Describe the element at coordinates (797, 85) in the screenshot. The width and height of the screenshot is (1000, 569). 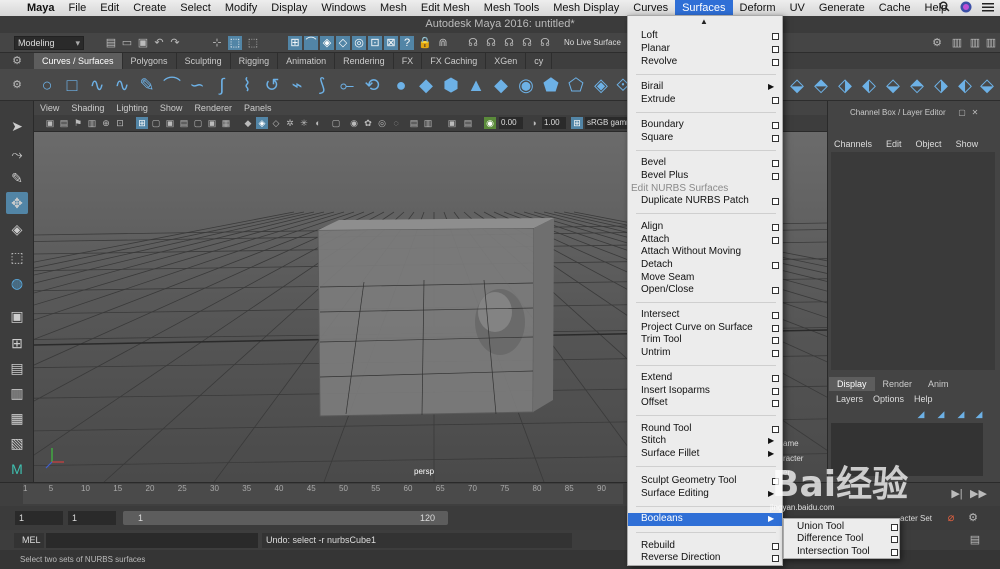
I see `extrude-icon: ⬙` at that location.